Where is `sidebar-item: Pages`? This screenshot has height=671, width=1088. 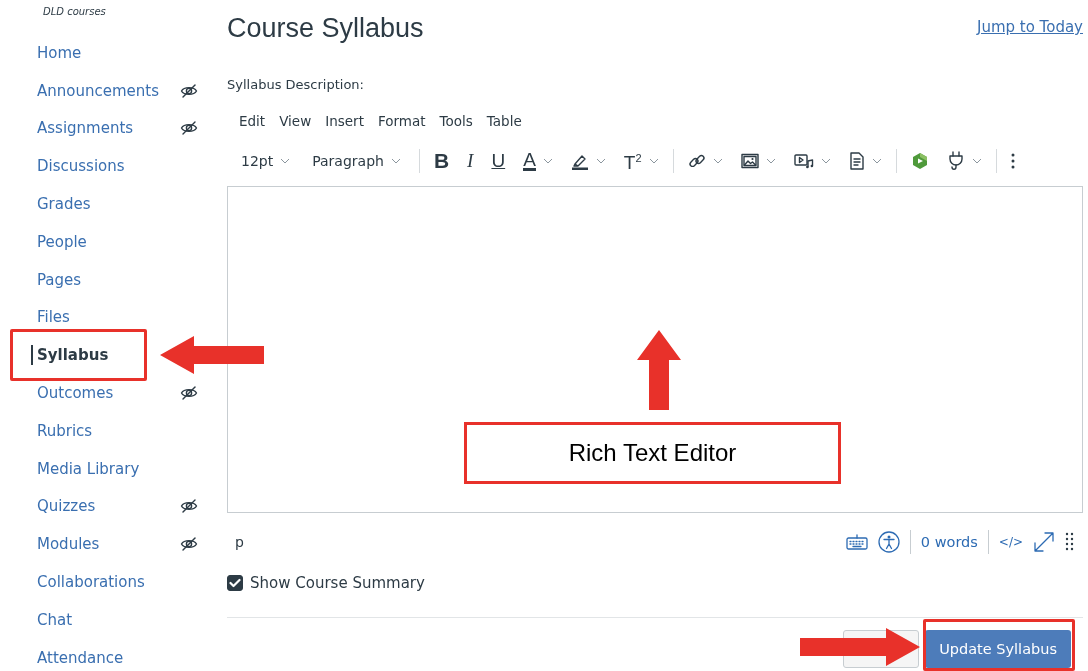 sidebar-item: Pages is located at coordinates (56, 279).